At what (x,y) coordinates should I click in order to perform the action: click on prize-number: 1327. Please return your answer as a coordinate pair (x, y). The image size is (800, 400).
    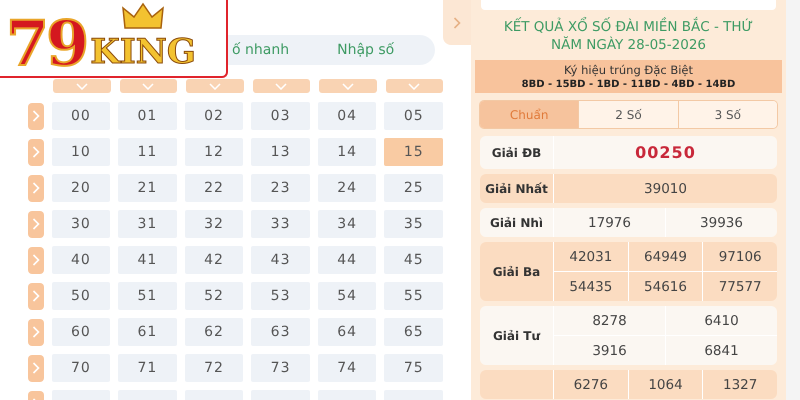
    Looking at the image, I should click on (740, 384).